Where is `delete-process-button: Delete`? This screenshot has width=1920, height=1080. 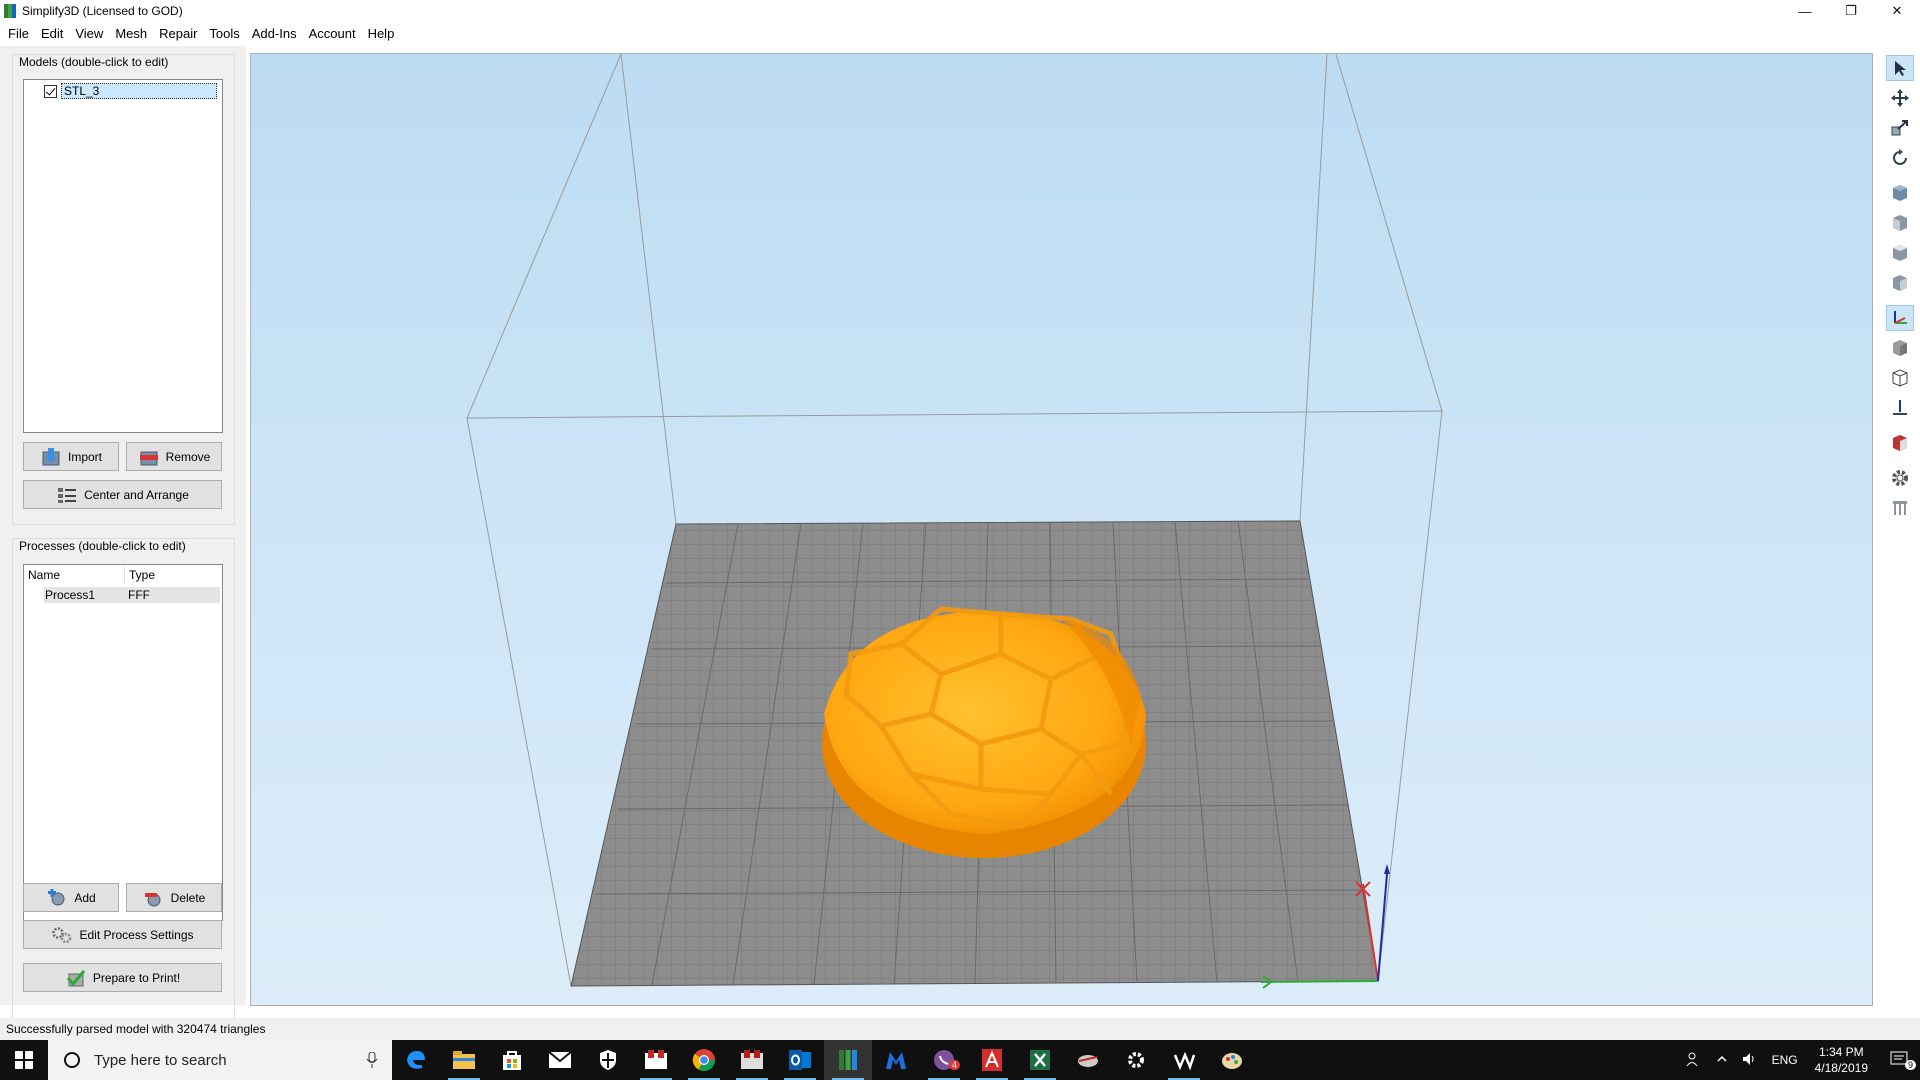
delete-process-button: Delete is located at coordinates (174, 897).